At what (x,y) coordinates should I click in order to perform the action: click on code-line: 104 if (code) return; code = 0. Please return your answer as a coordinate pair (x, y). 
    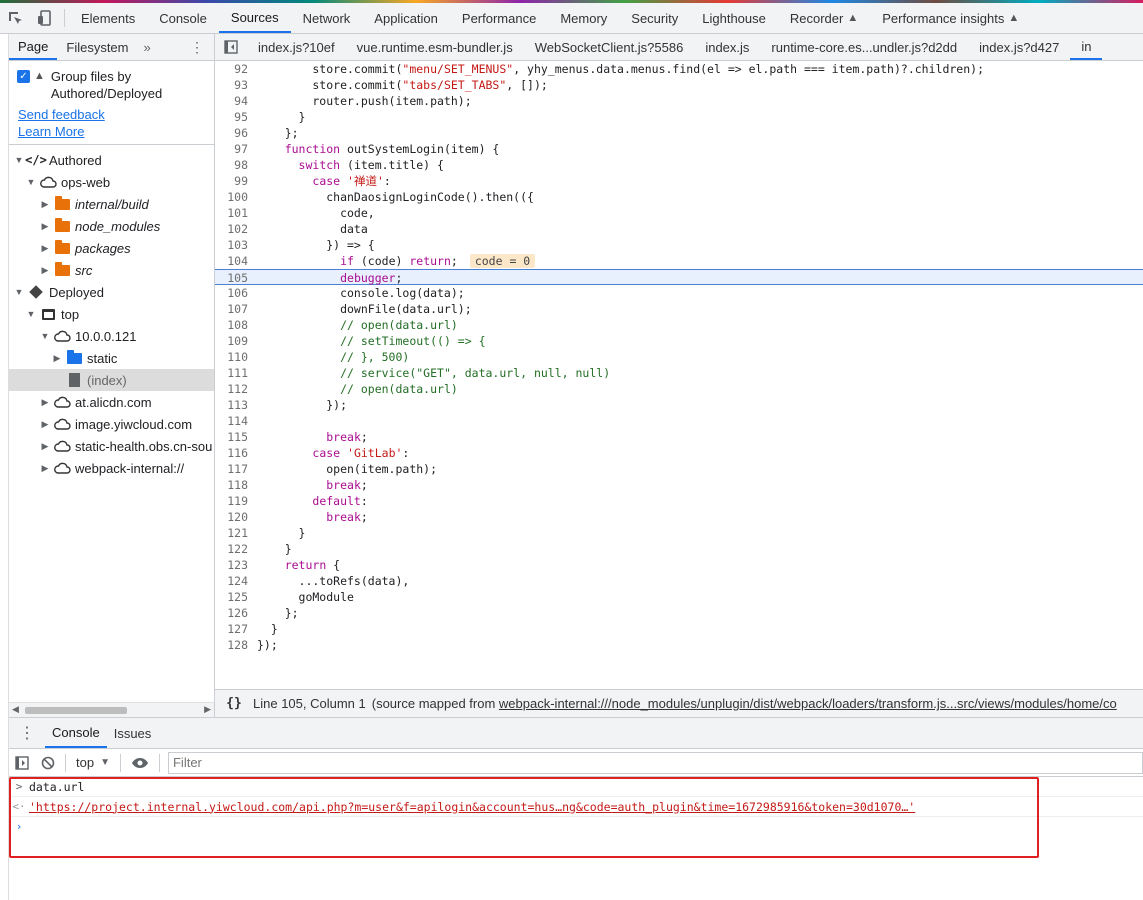
    Looking at the image, I should click on (679, 261).